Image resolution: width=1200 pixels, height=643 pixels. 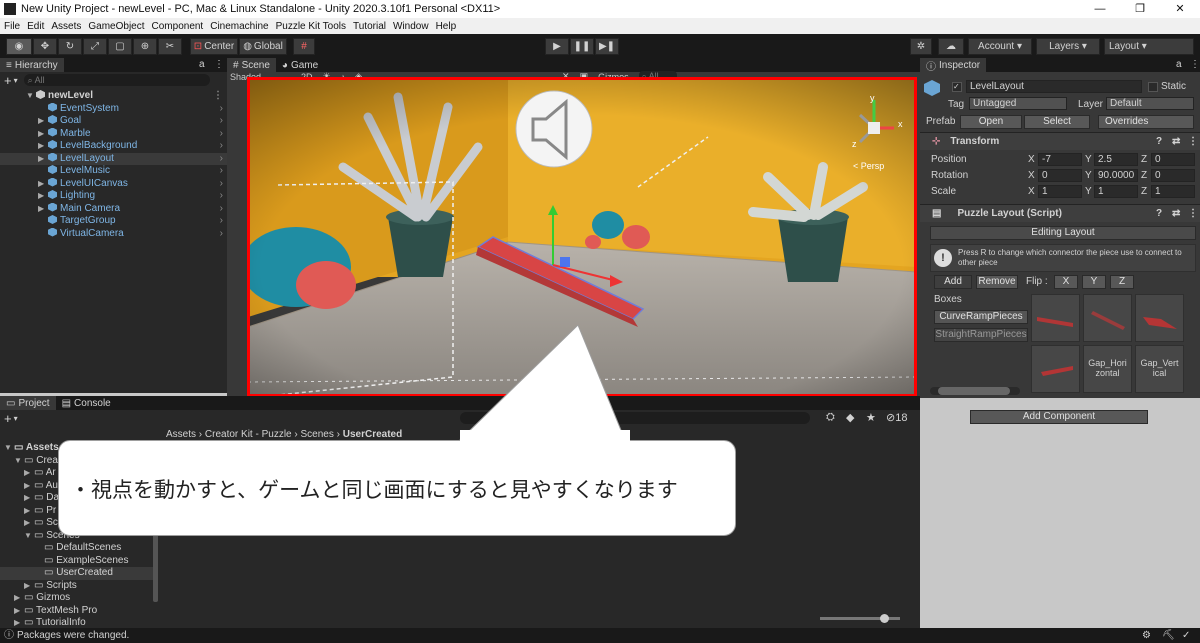 I want to click on piece-thumb-straight, so click(x=1055, y=369).